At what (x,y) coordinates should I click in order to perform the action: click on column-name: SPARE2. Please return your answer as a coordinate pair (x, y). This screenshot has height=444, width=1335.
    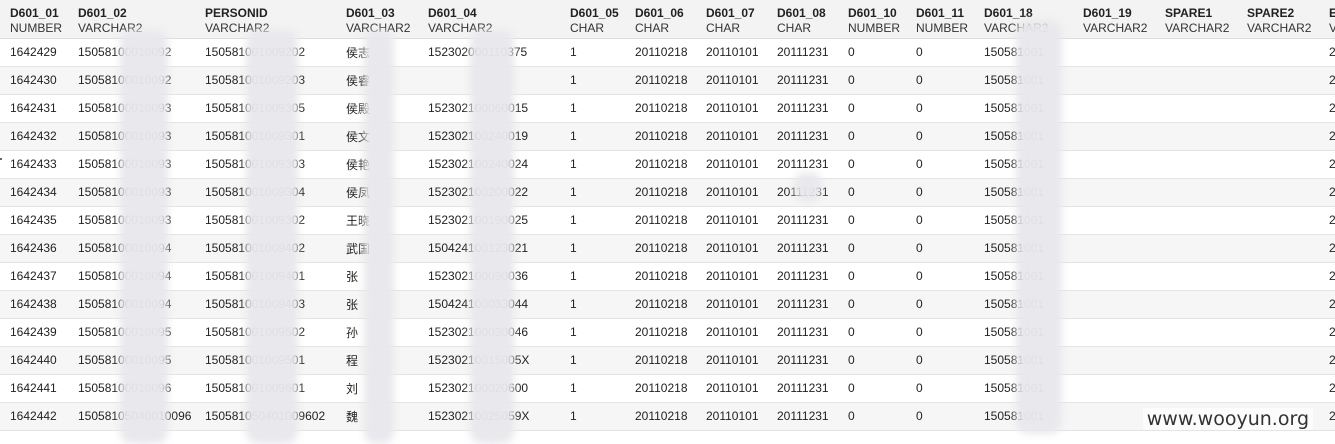
    Looking at the image, I should click on (1271, 13).